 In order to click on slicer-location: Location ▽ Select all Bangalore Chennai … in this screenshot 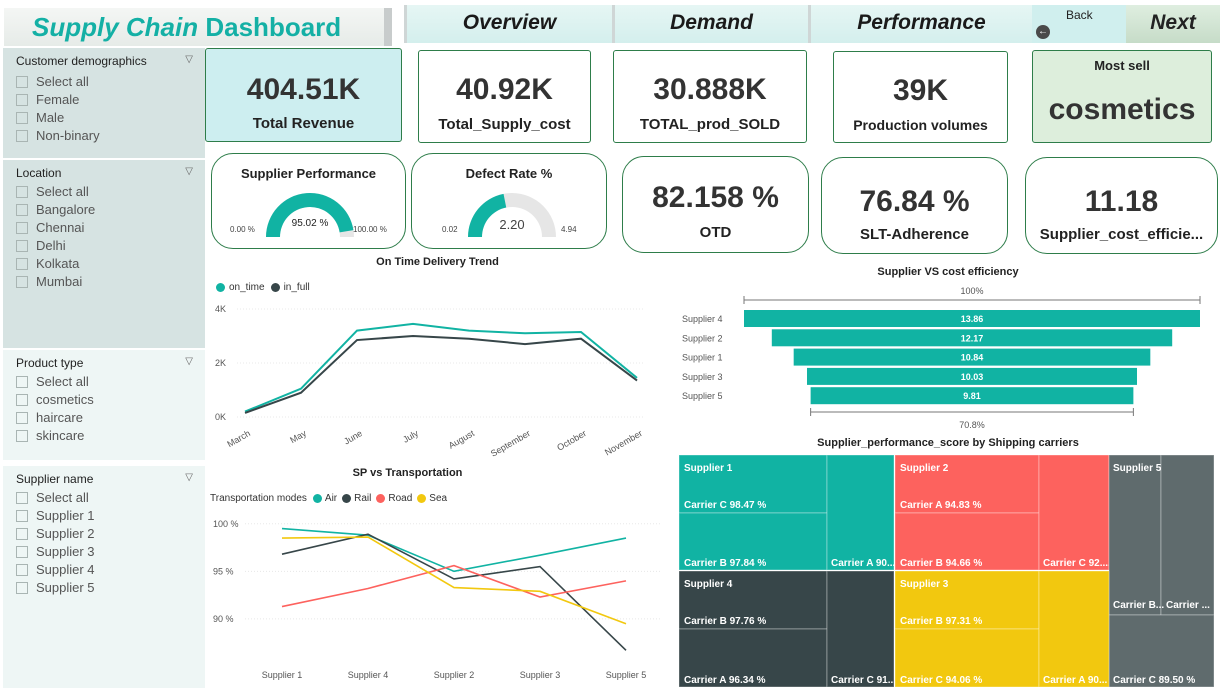, I will do `click(104, 254)`.